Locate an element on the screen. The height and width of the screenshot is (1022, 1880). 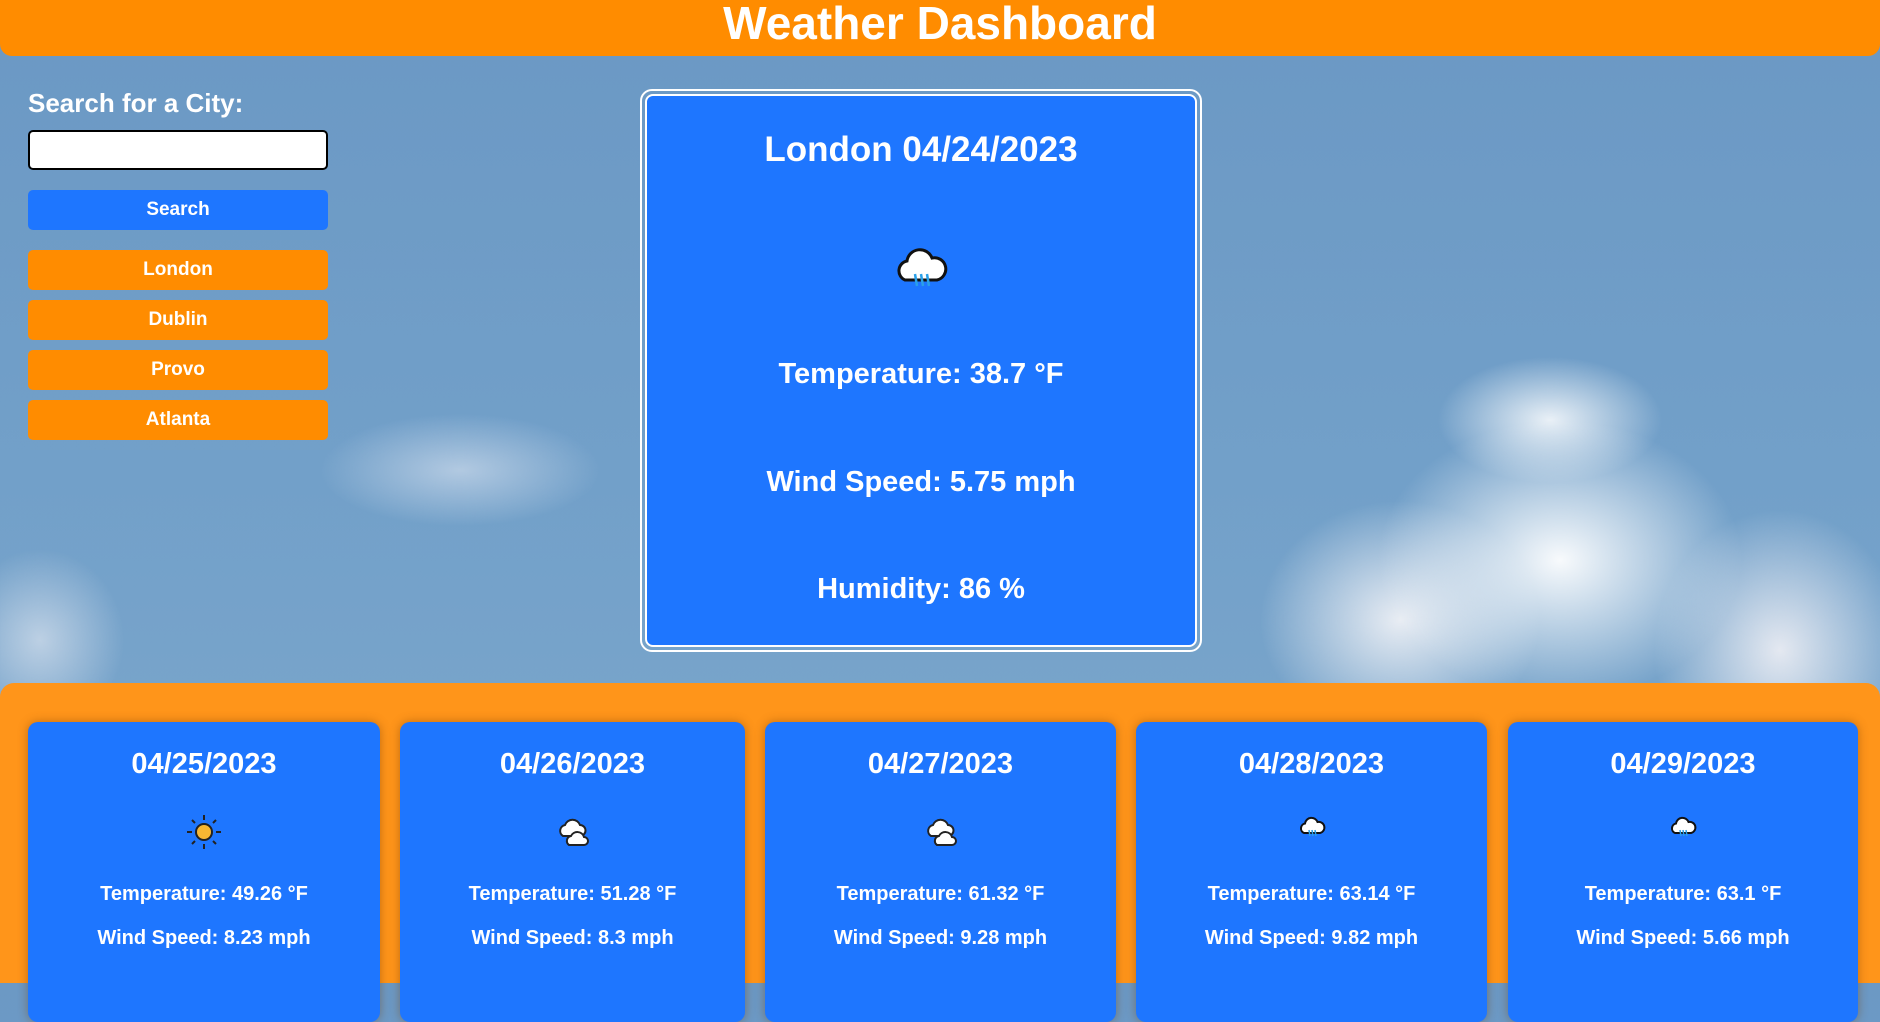
header: Weather Dashboard is located at coordinates (940, 28).